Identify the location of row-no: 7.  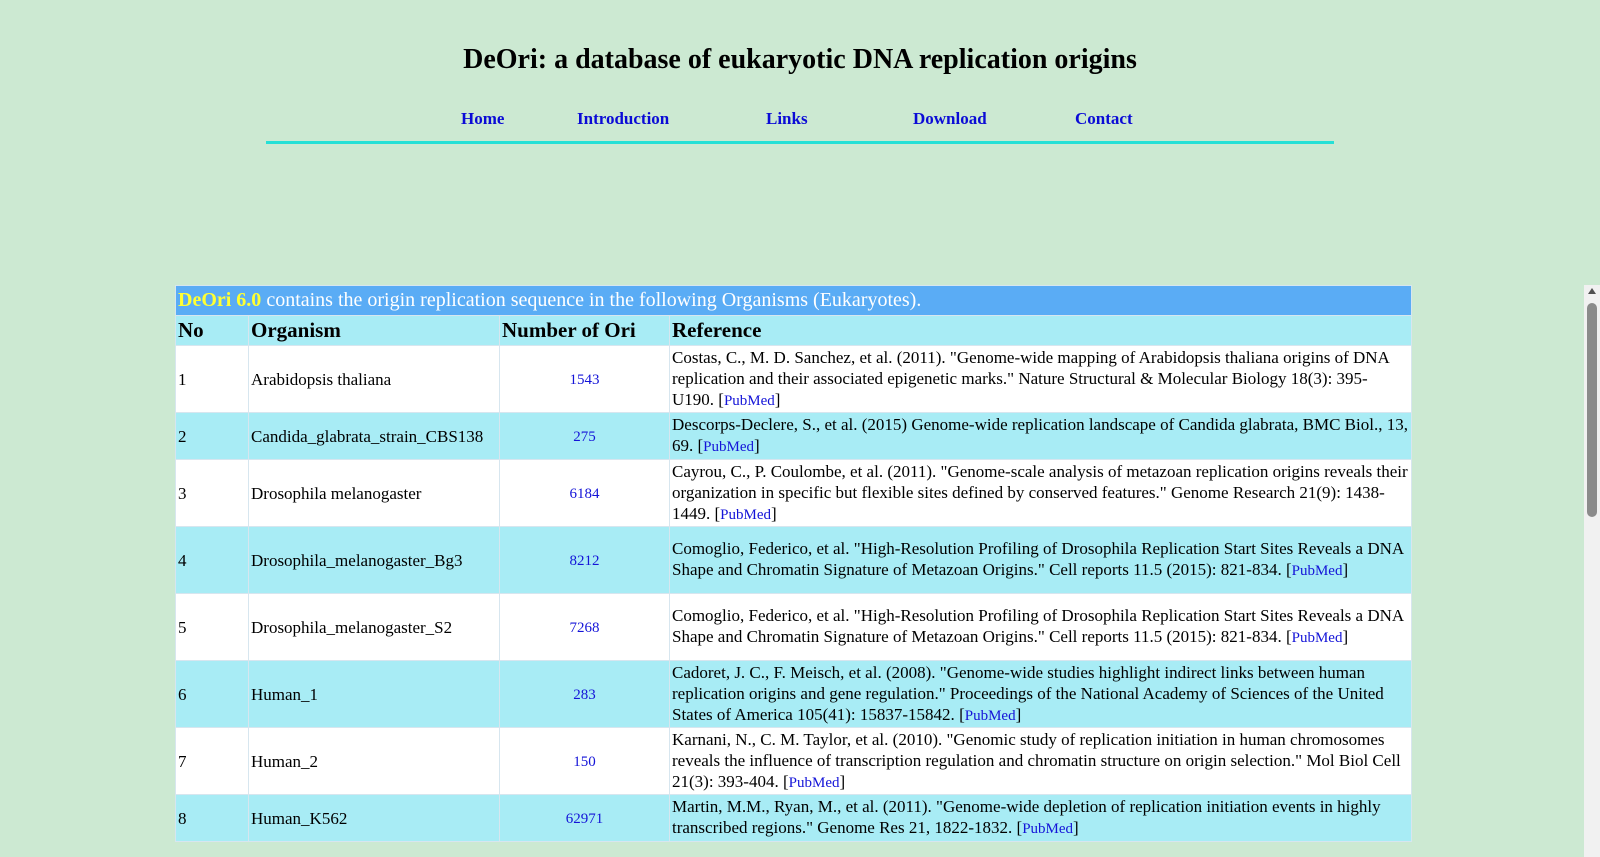
(212, 761).